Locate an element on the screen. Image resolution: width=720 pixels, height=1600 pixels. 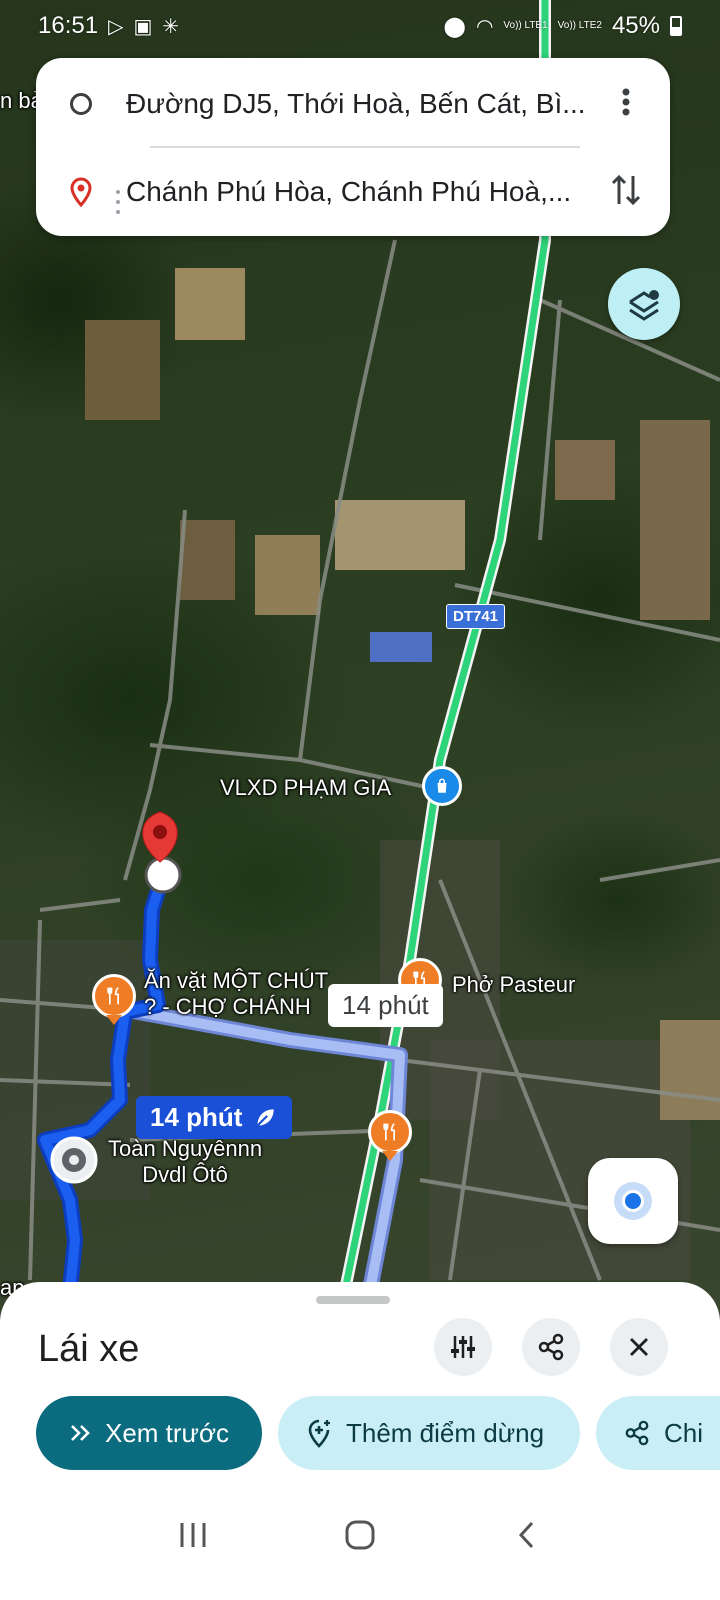
layers-button is located at coordinates (644, 304).